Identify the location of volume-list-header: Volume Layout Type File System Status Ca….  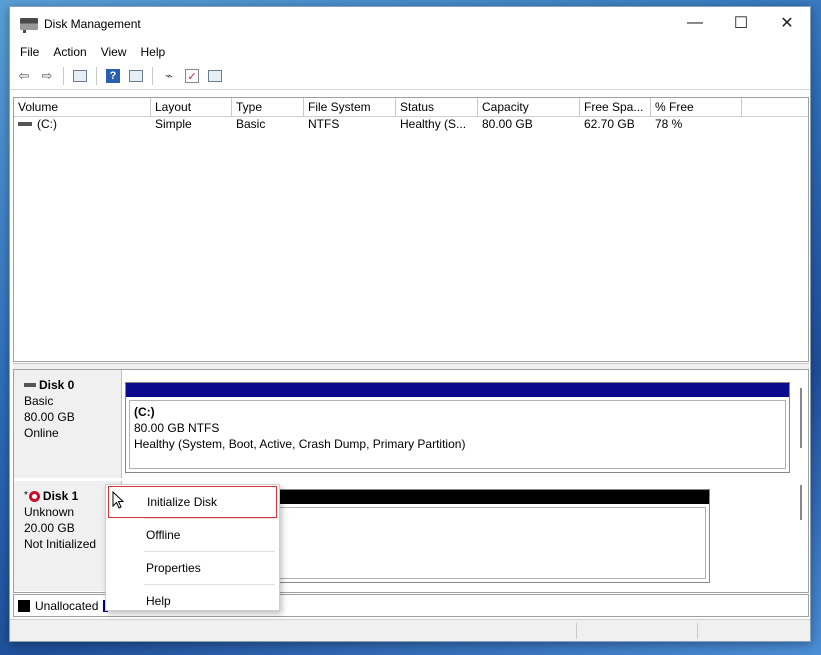
(411, 107).